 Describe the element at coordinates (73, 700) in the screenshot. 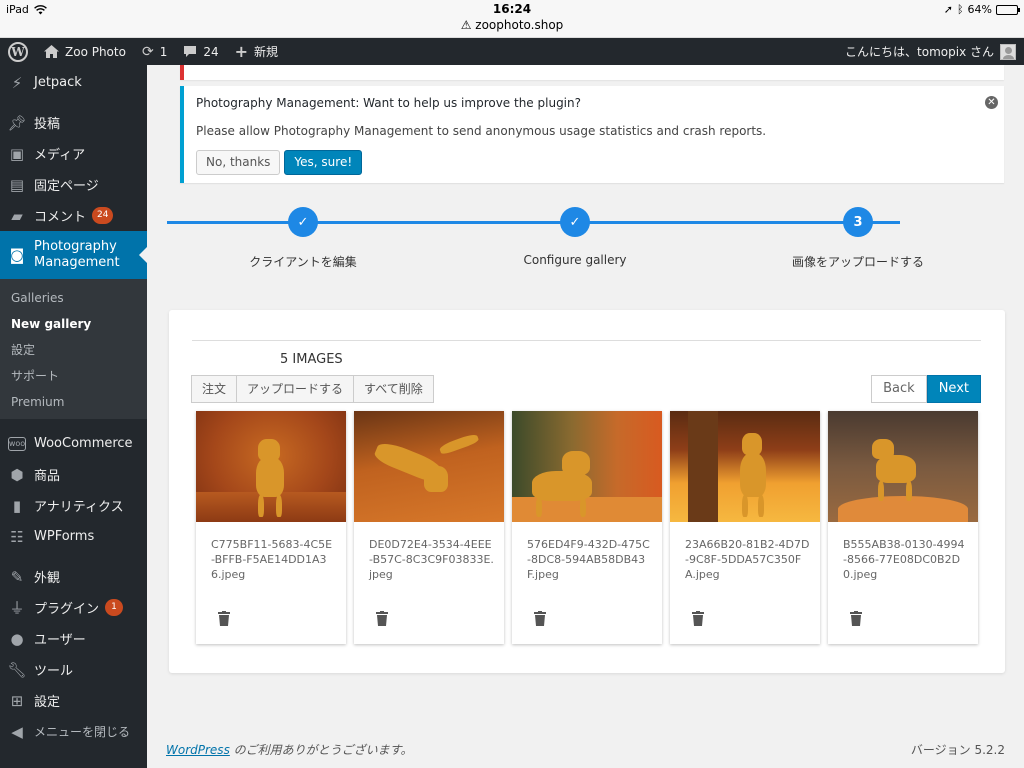

I see `menu-settings: ⊞ 設定` at that location.